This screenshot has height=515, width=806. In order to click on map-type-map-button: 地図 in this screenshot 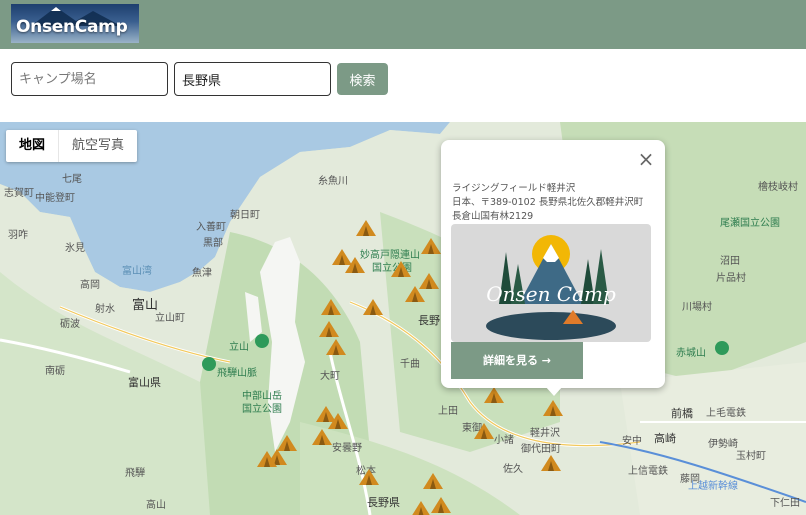, I will do `click(32, 146)`.